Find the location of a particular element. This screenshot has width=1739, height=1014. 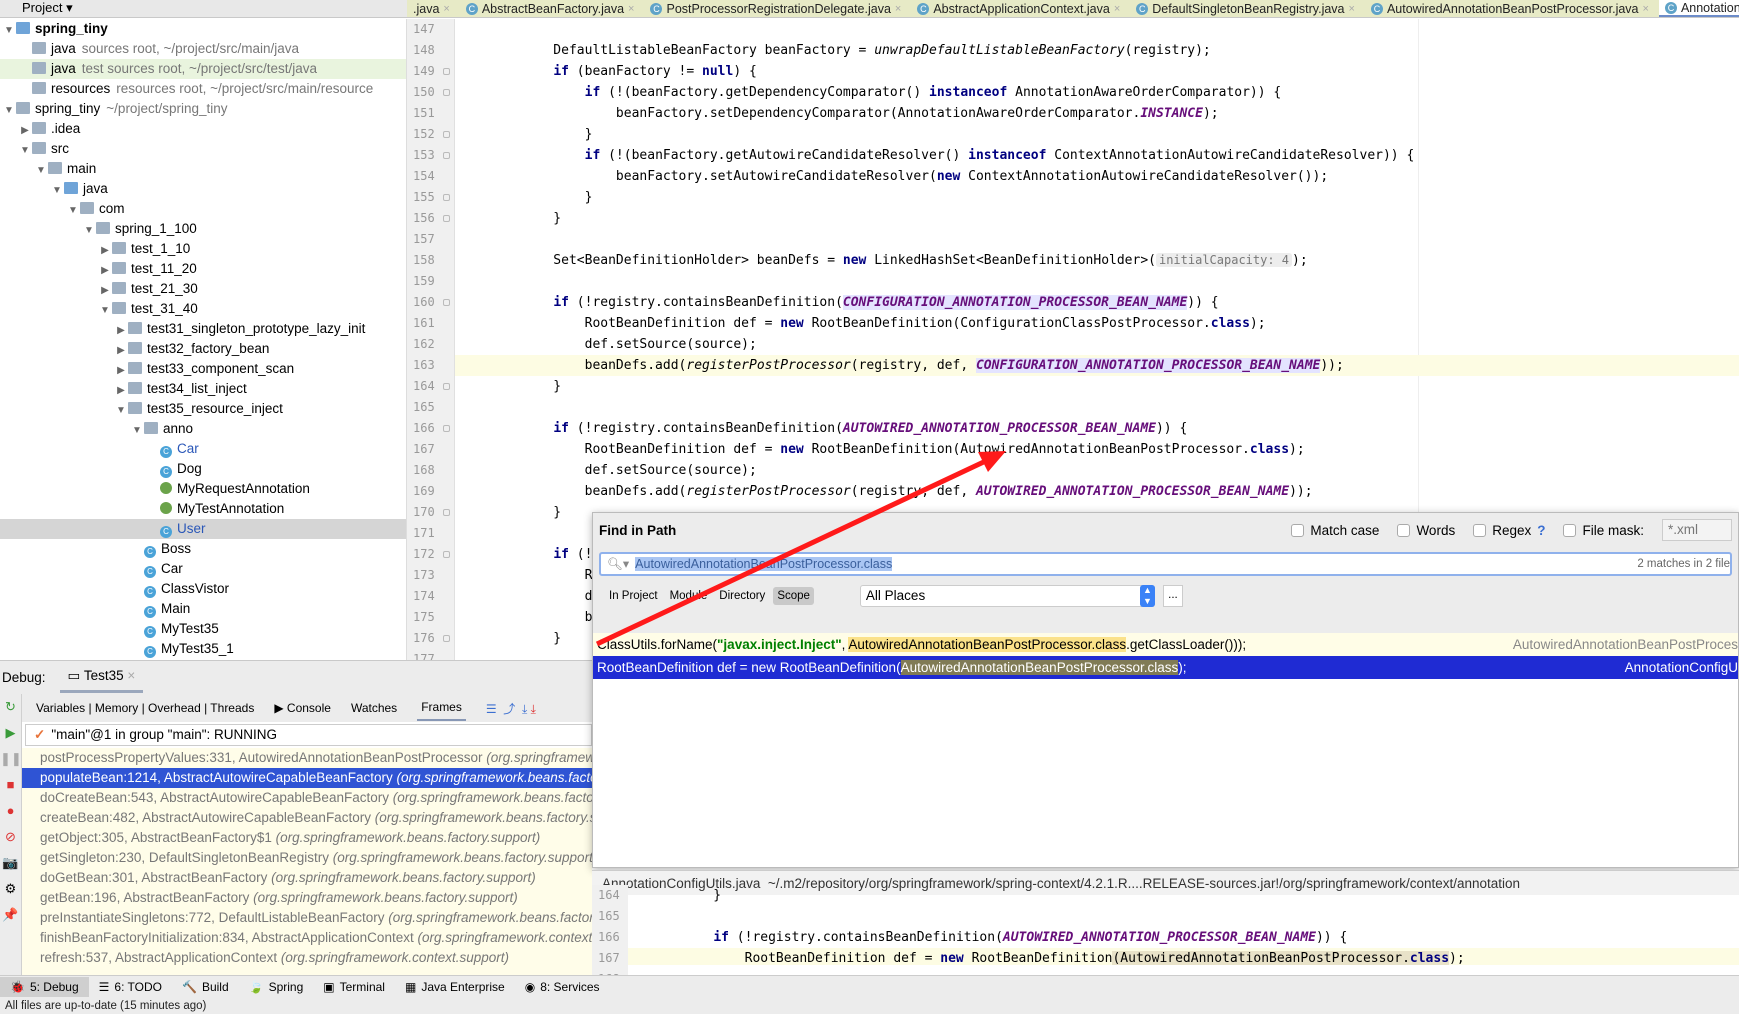

tree-item: C Boss is located at coordinates (203, 549).